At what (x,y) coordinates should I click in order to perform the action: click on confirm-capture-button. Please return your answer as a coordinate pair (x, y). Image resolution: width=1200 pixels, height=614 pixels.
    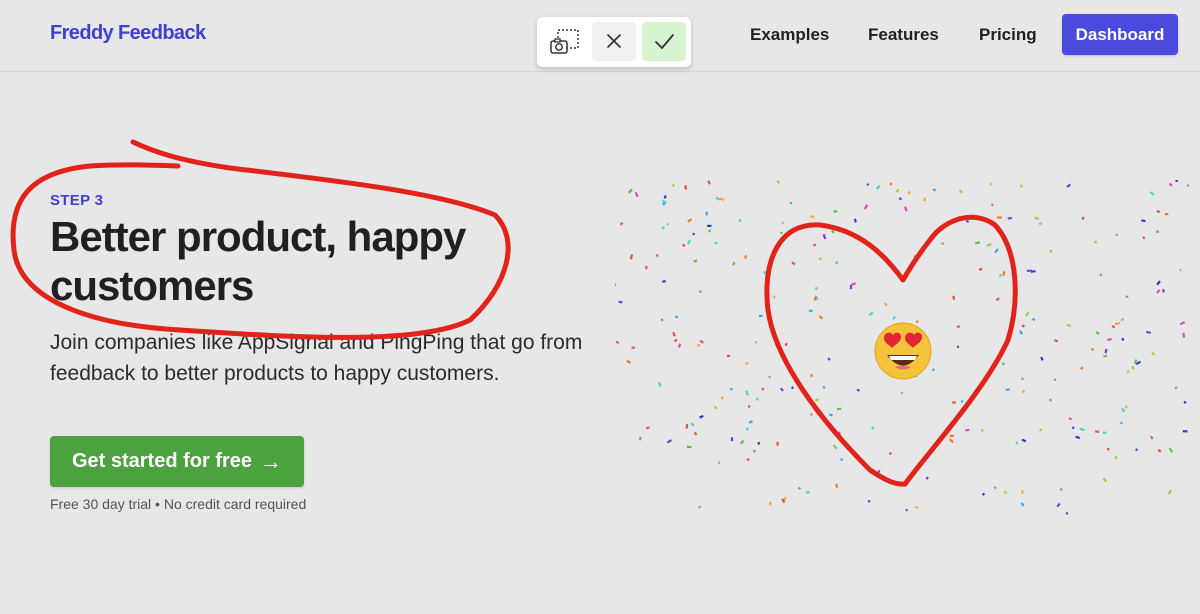
    Looking at the image, I should click on (664, 41).